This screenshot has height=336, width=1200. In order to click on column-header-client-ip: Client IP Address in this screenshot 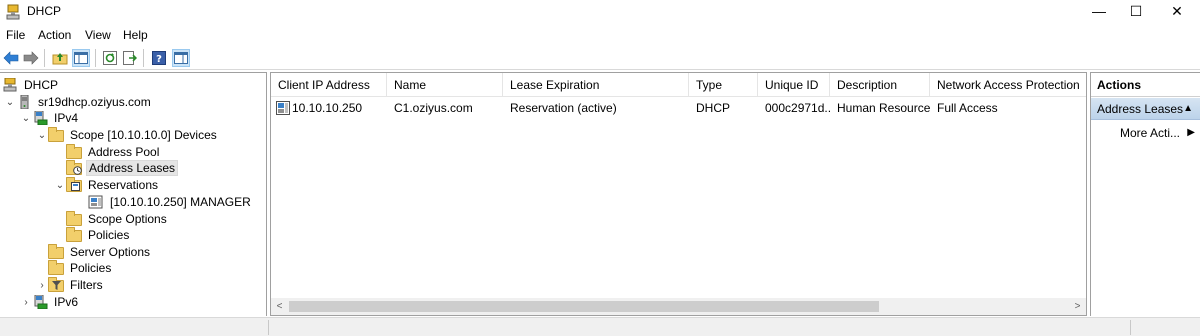, I will do `click(329, 85)`.